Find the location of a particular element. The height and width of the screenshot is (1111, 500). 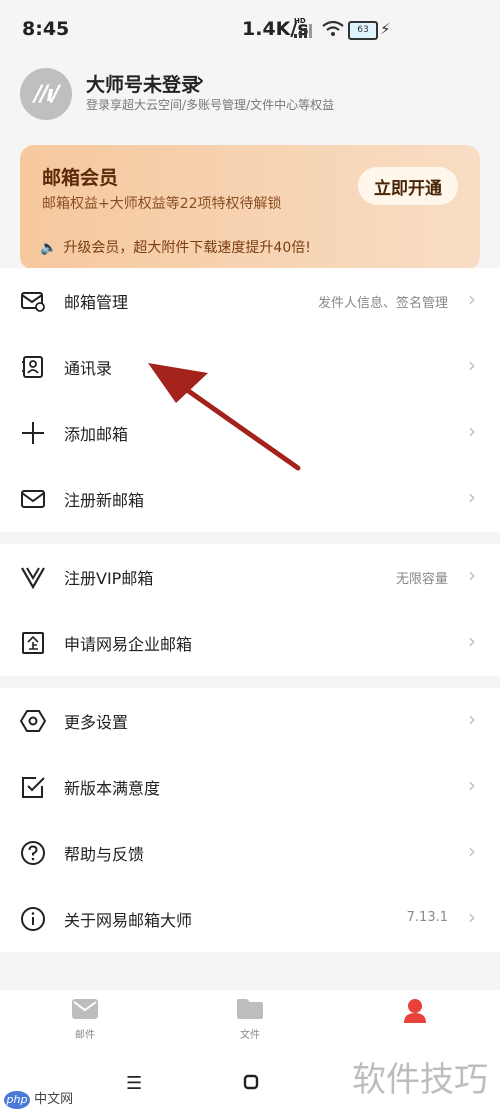

vip-v-icon is located at coordinates (33, 578).